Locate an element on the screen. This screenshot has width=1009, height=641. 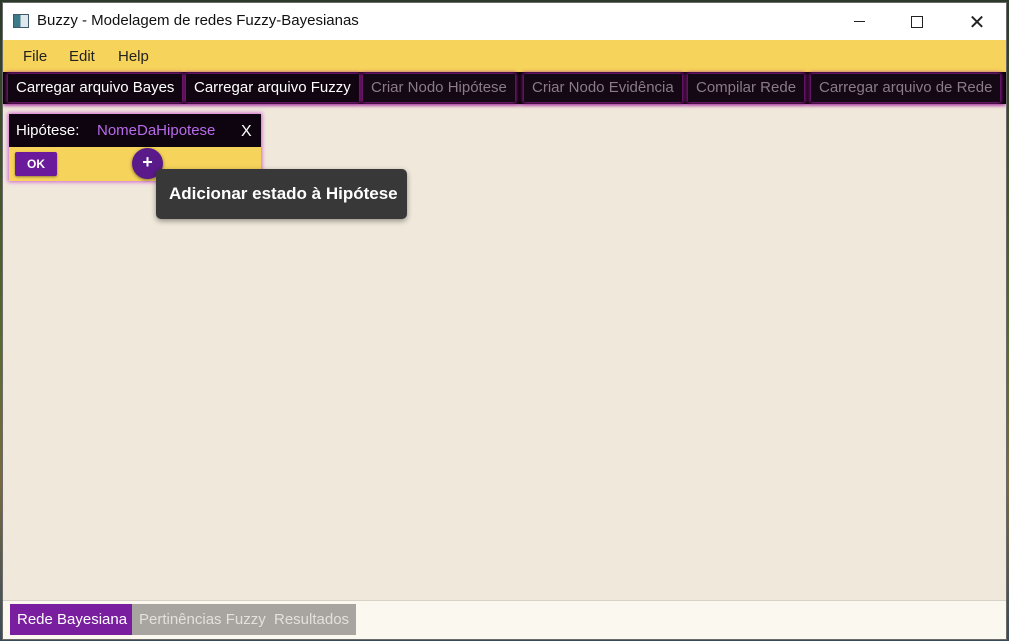
compile-network-button: Compilar Rede is located at coordinates (746, 88).